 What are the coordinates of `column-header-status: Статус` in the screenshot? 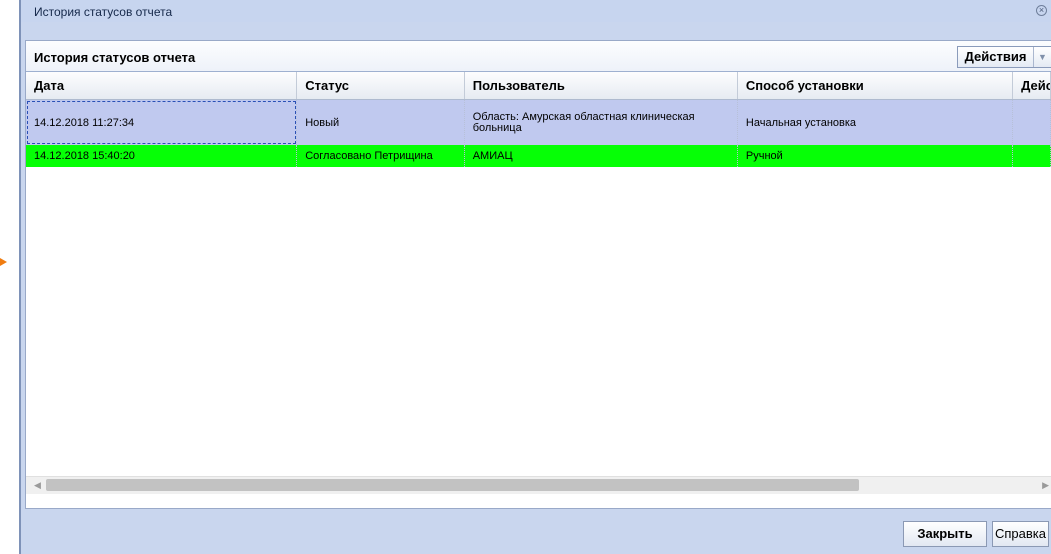 It's located at (381, 85).